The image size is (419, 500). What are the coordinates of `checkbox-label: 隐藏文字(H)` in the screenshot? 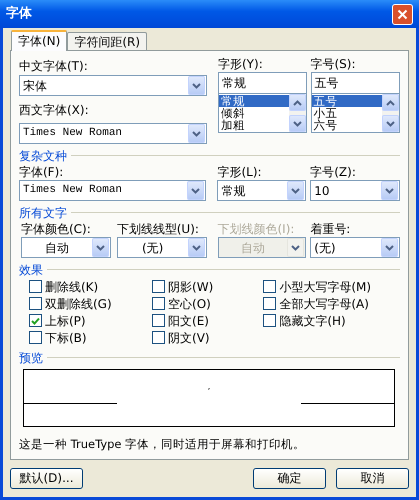 It's located at (312, 321).